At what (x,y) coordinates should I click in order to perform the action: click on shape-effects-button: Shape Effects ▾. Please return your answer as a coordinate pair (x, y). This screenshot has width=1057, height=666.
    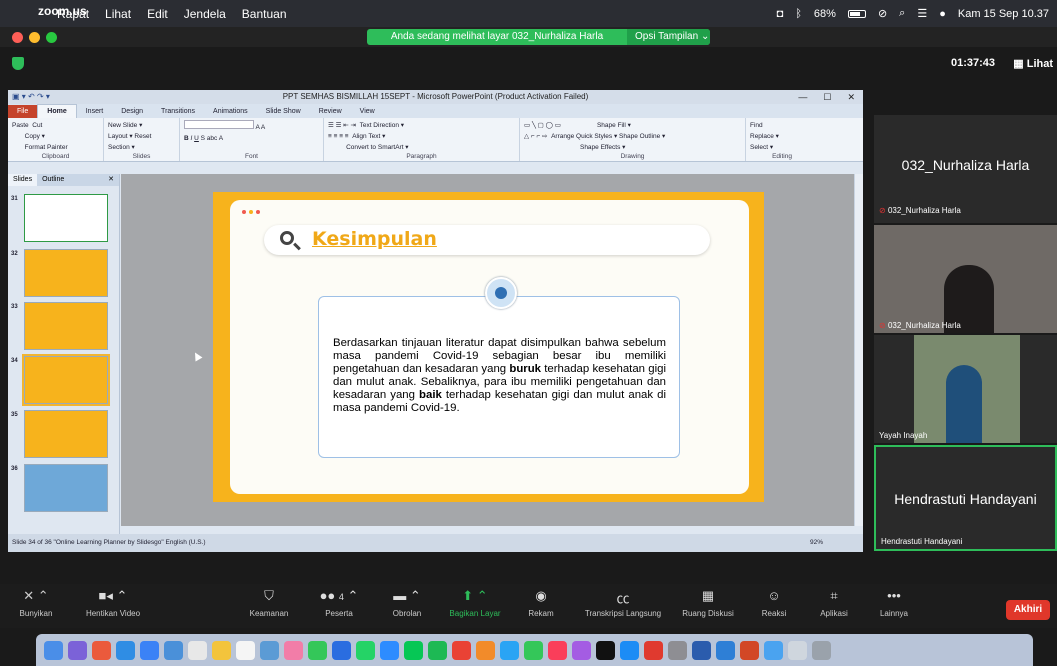
    Looking at the image, I should click on (602, 147).